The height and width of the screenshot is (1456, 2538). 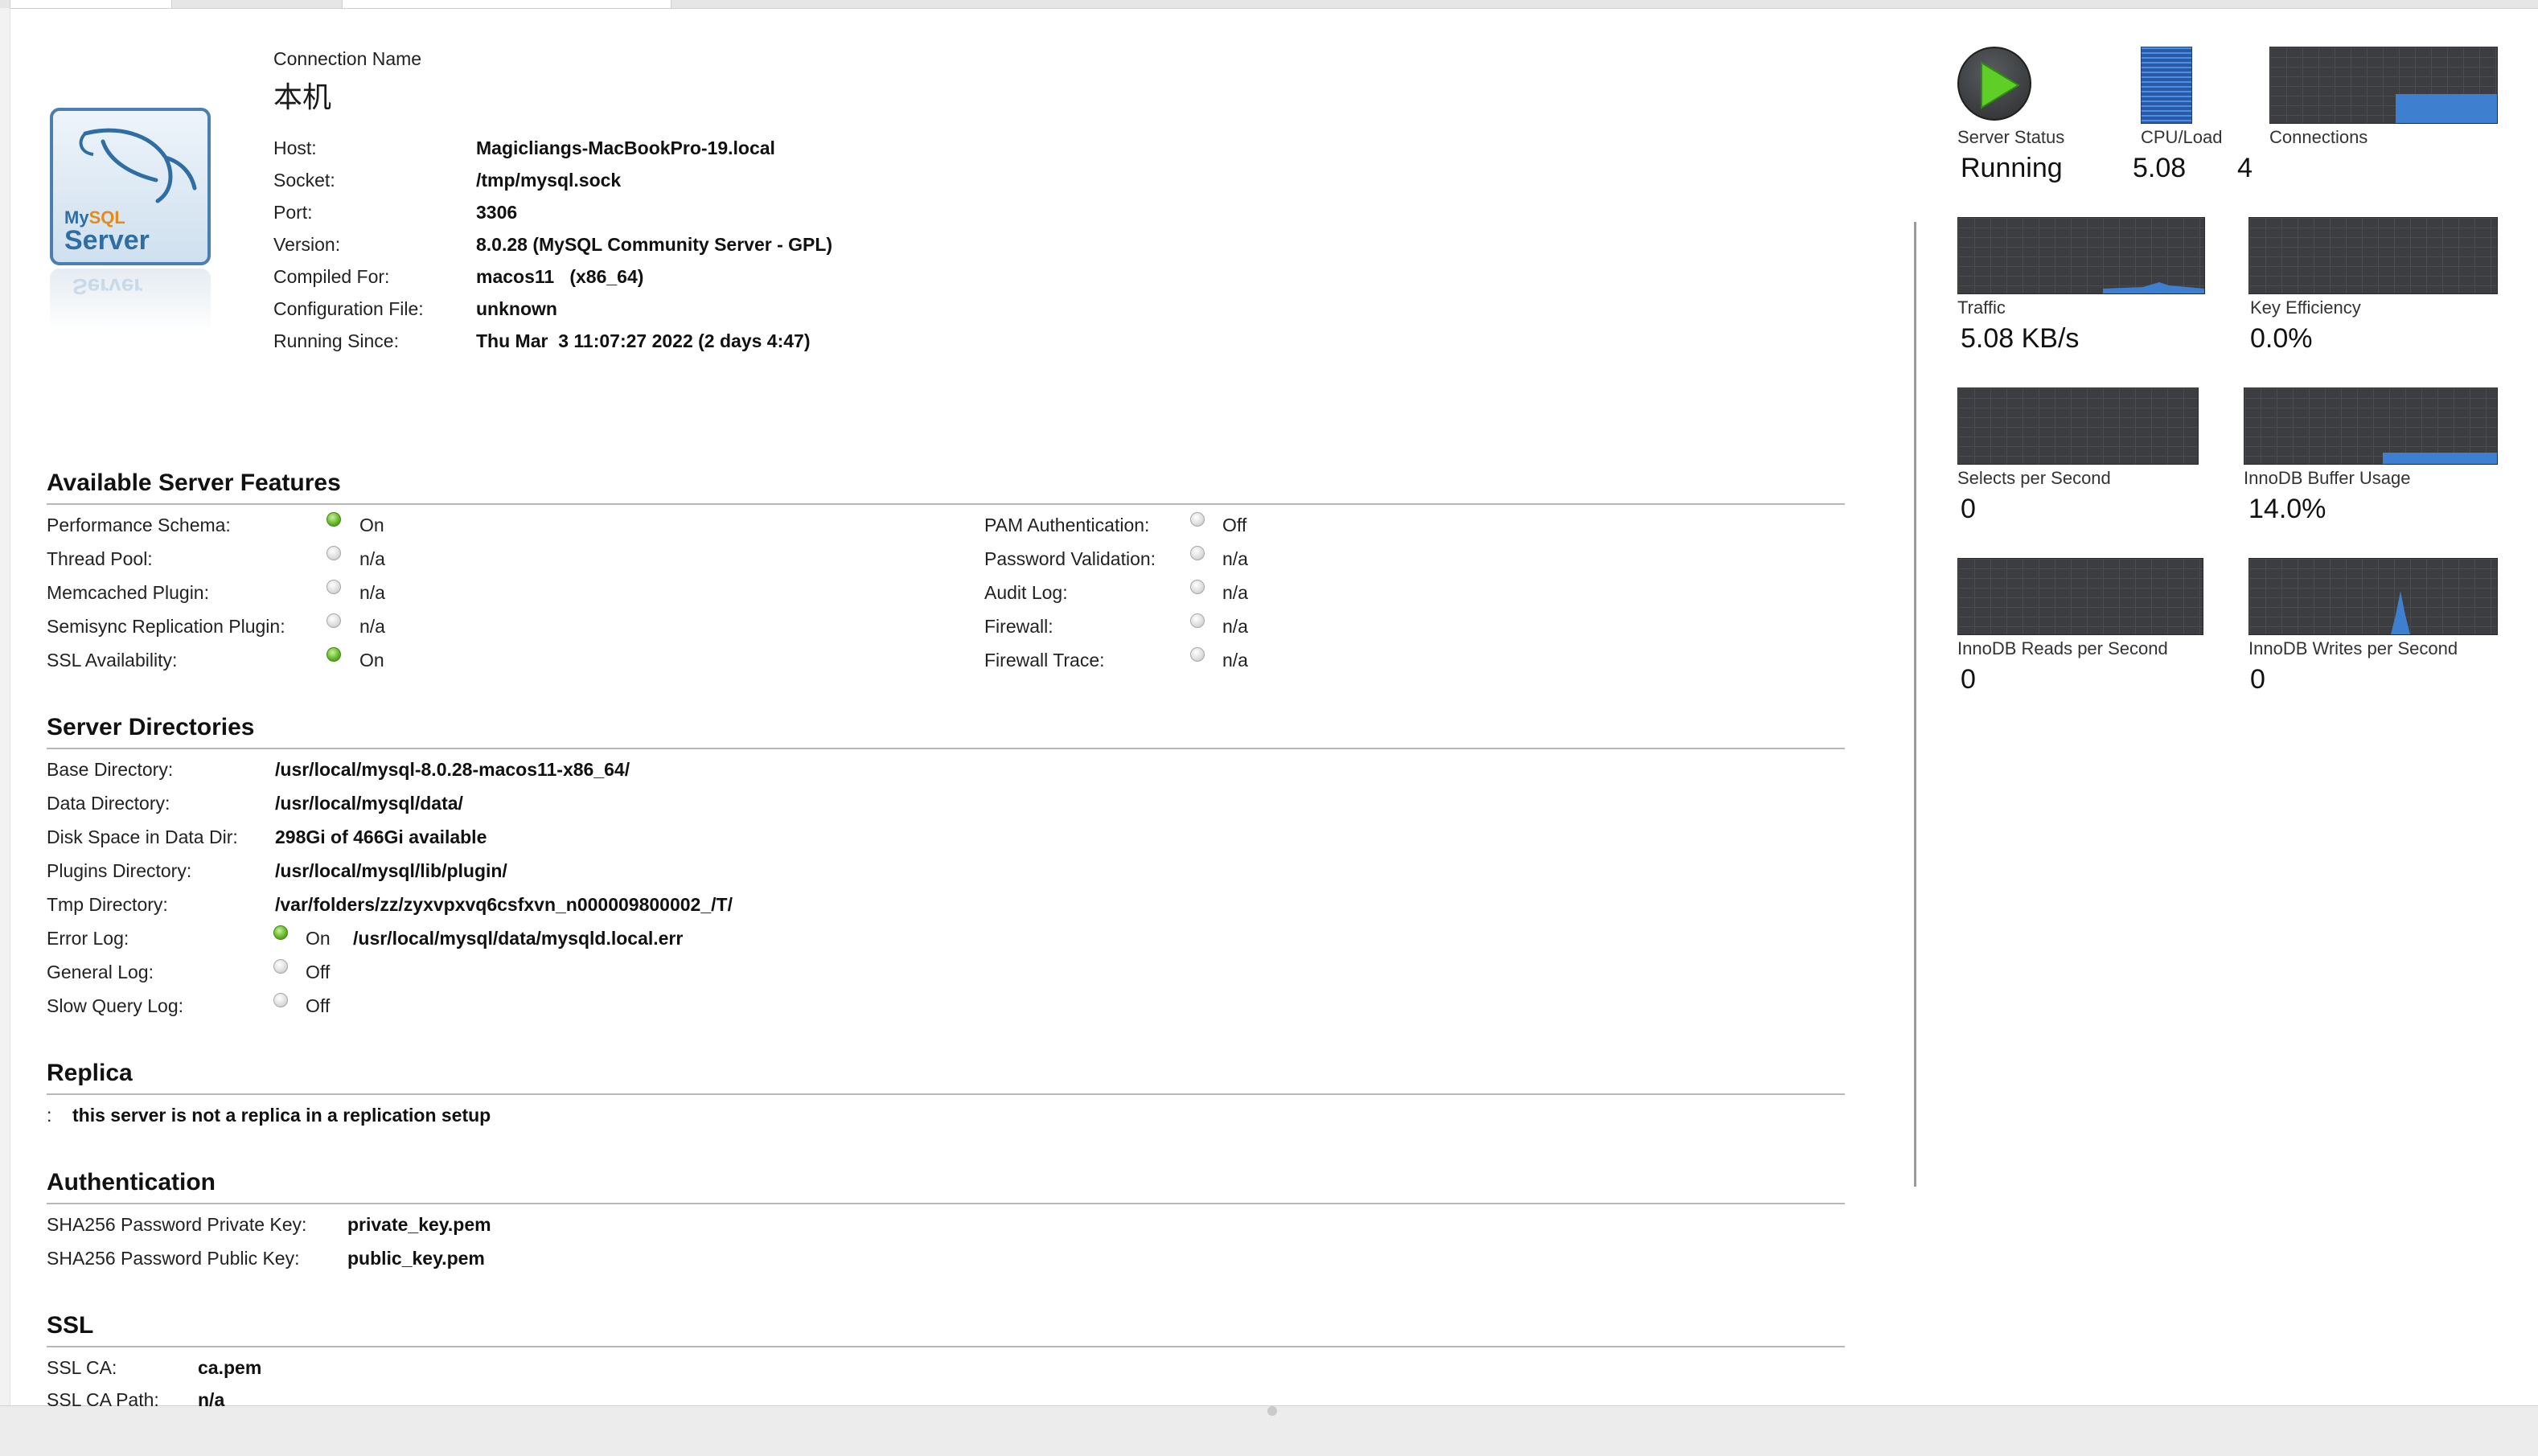 I want to click on connections-value: 4, so click(x=2245, y=168).